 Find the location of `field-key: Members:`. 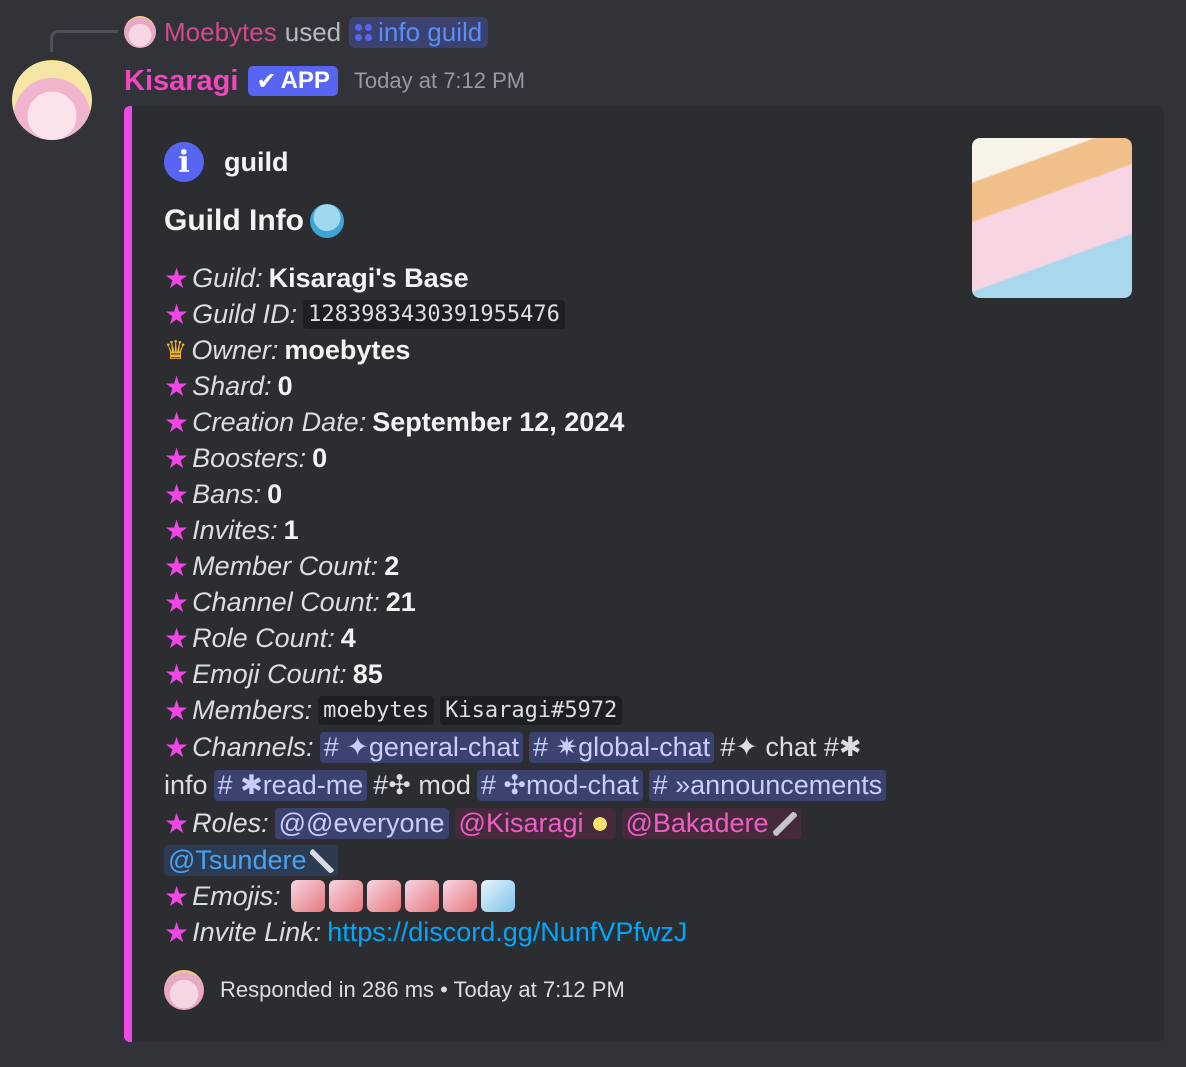

field-key: Members: is located at coordinates (252, 709).